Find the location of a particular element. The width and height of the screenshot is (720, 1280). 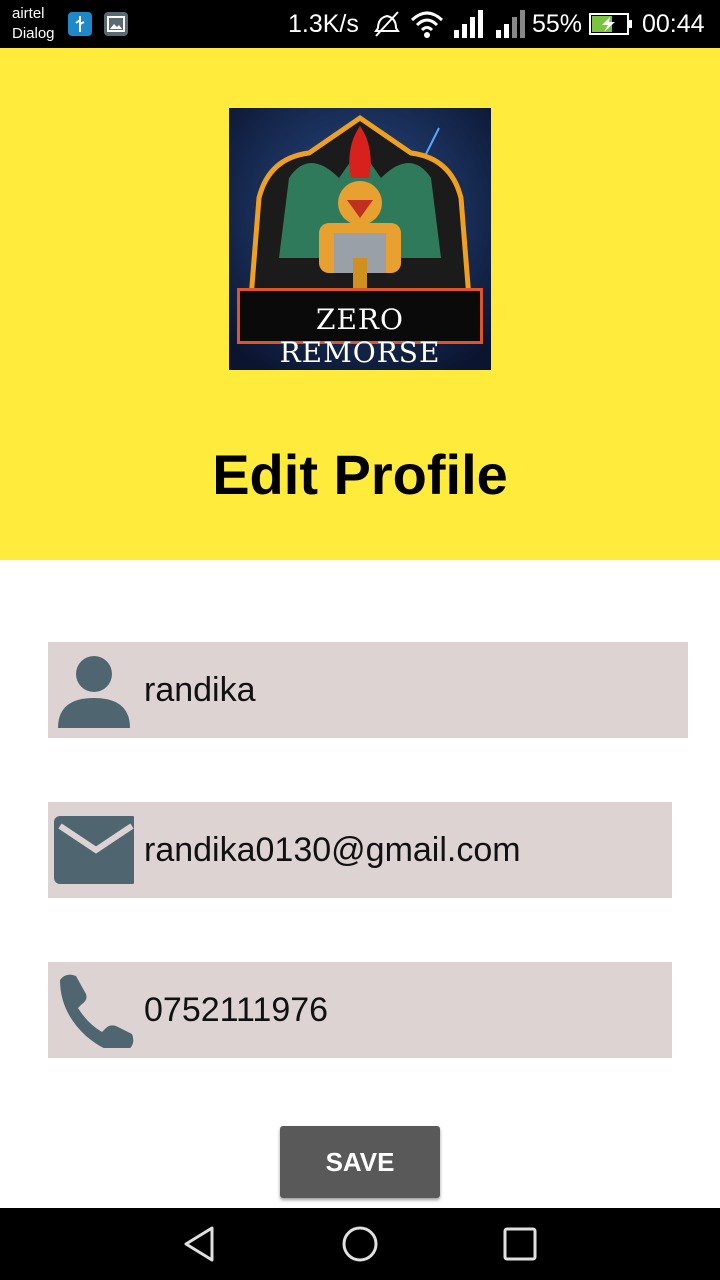

phone-input is located at coordinates (404, 1010).